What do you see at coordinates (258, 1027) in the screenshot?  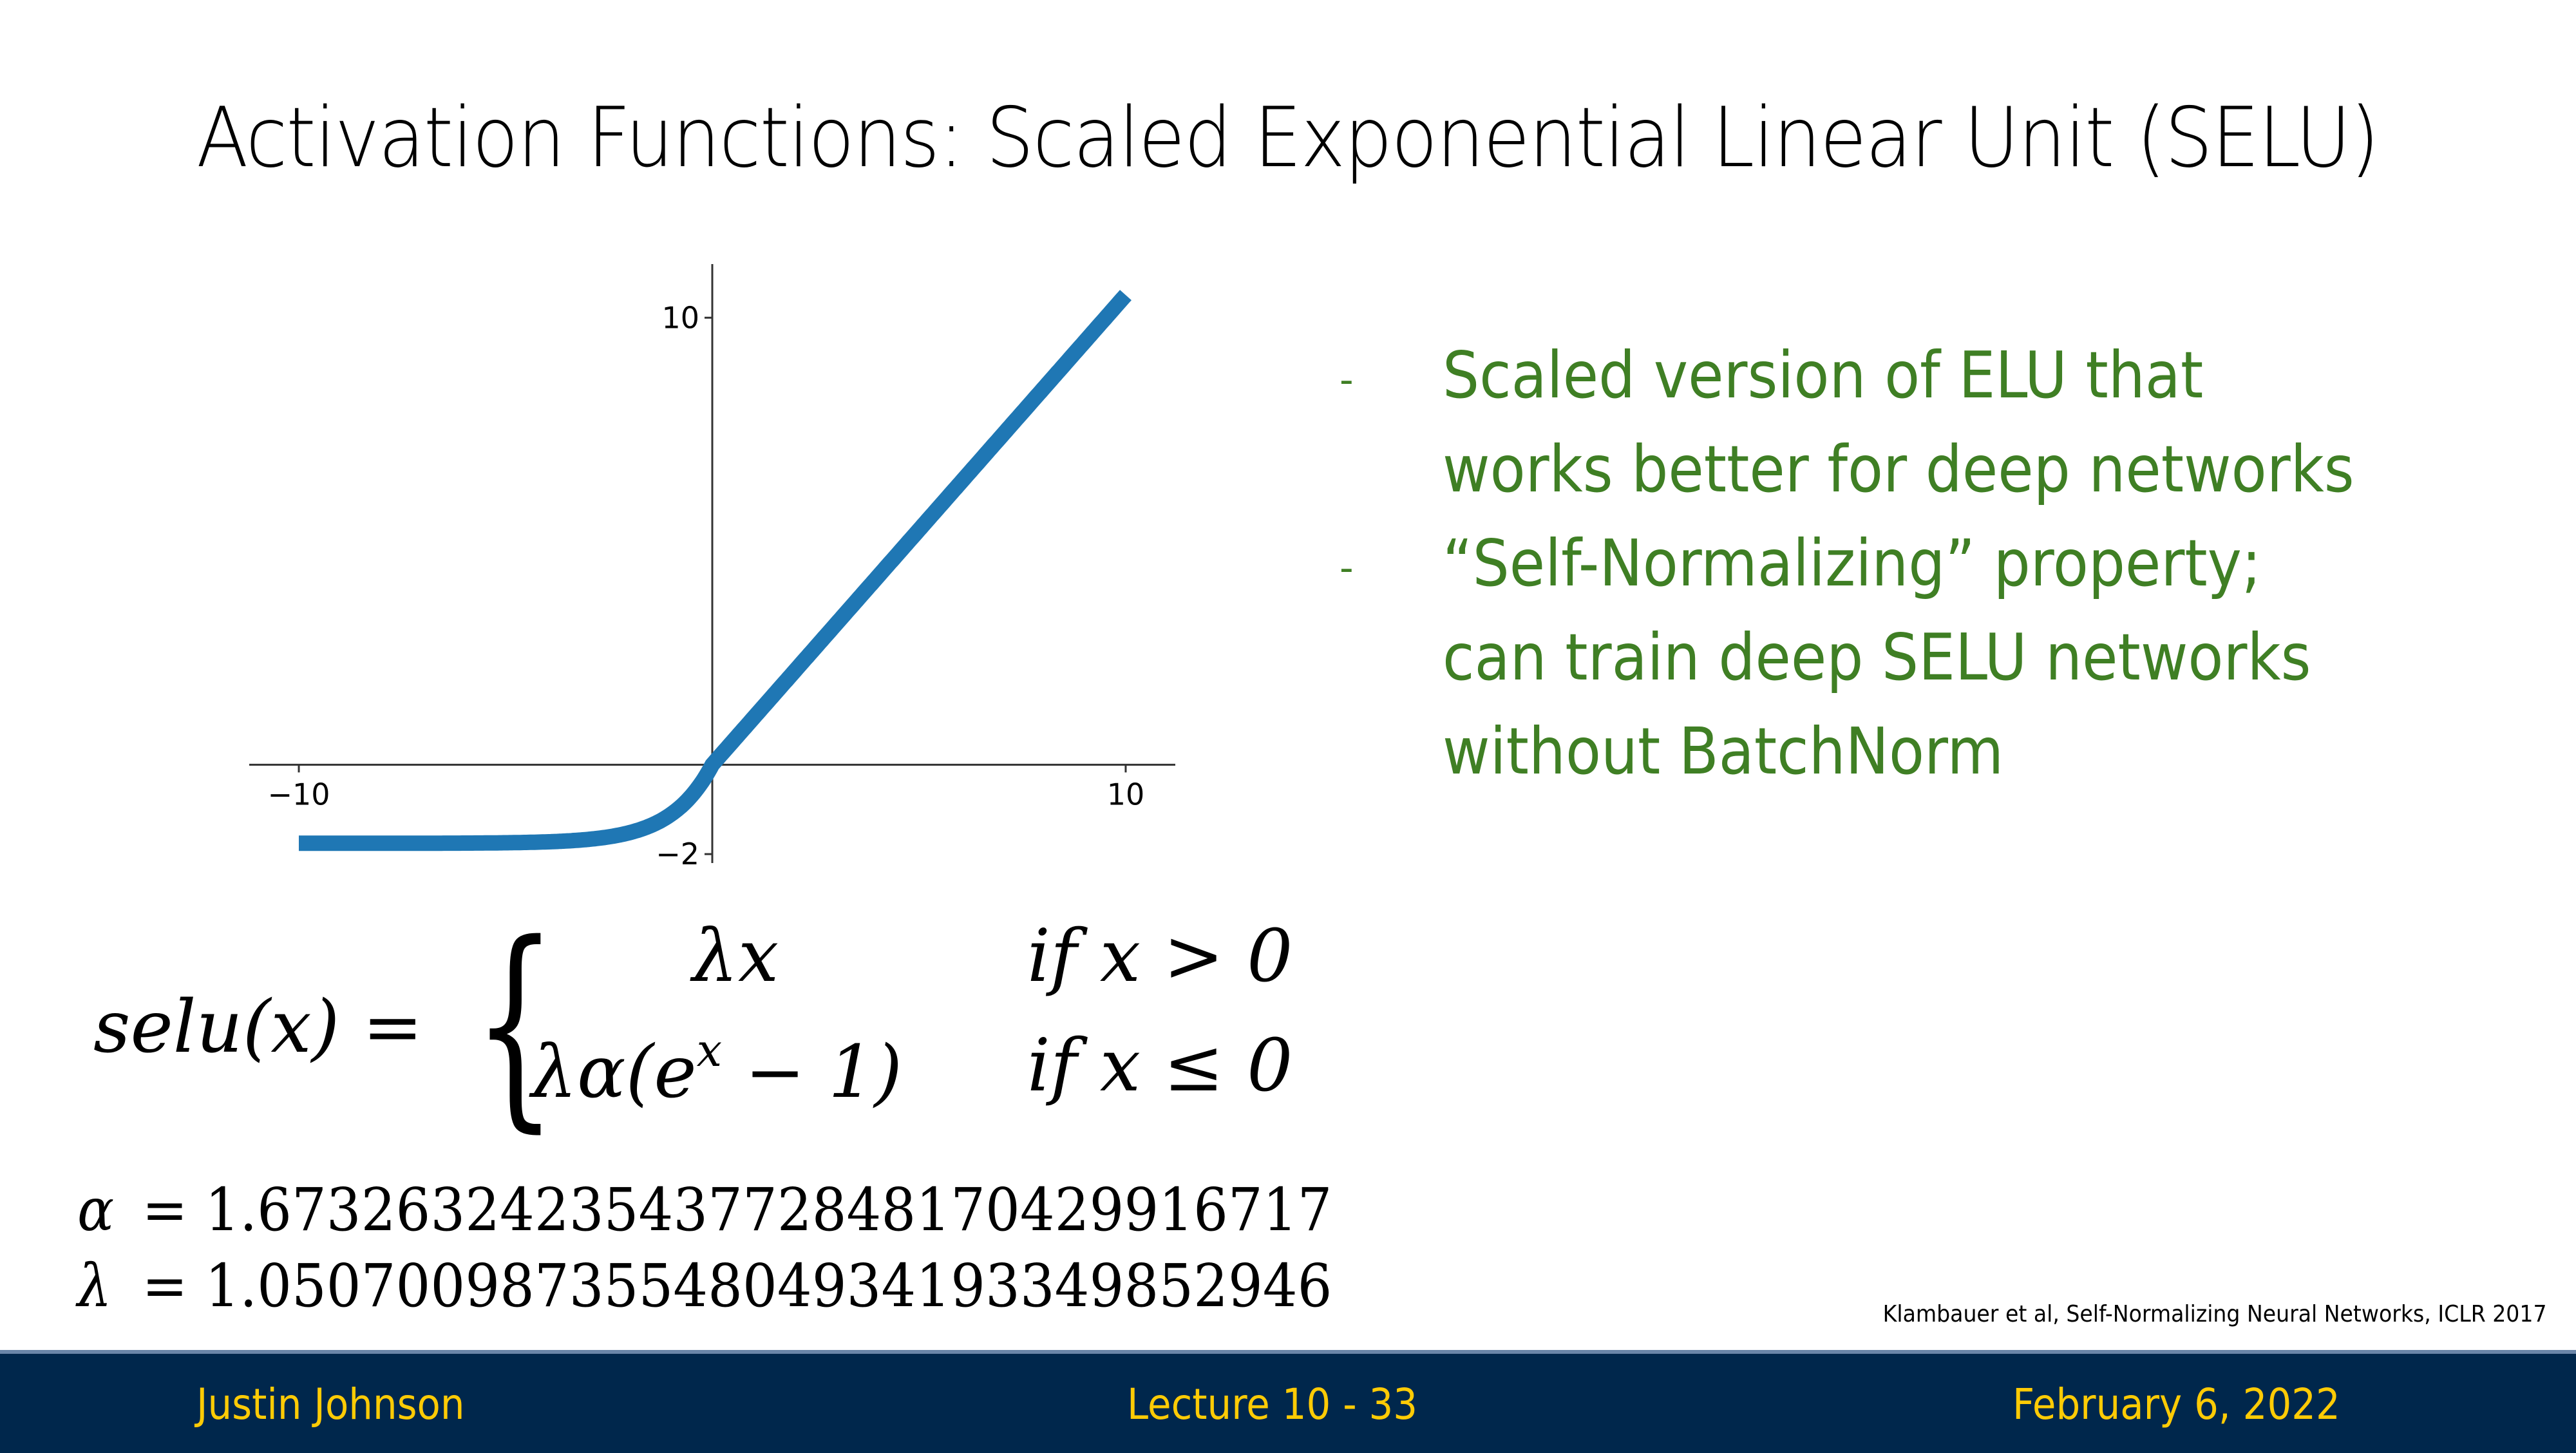 I see `formula-lhs: selu(x) =` at bounding box center [258, 1027].